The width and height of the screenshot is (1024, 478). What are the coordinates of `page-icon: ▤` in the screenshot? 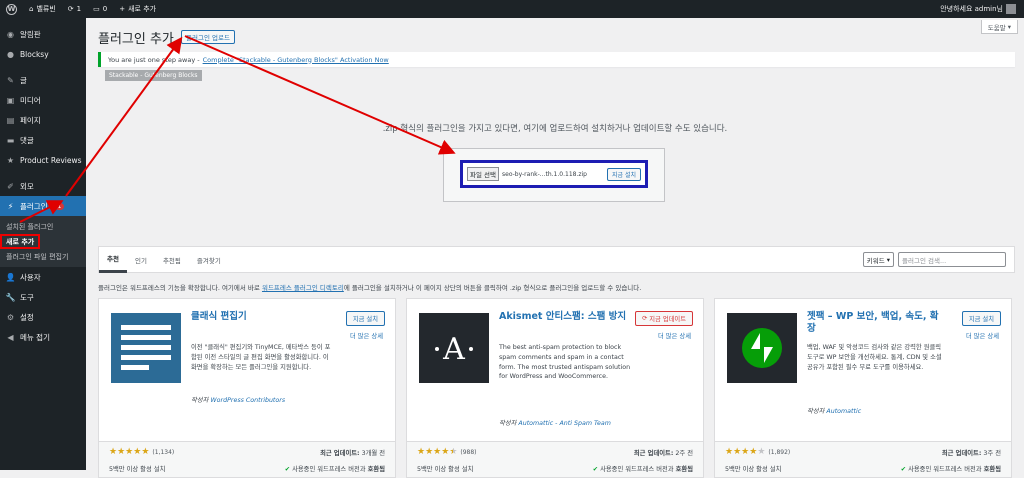 It's located at (10, 120).